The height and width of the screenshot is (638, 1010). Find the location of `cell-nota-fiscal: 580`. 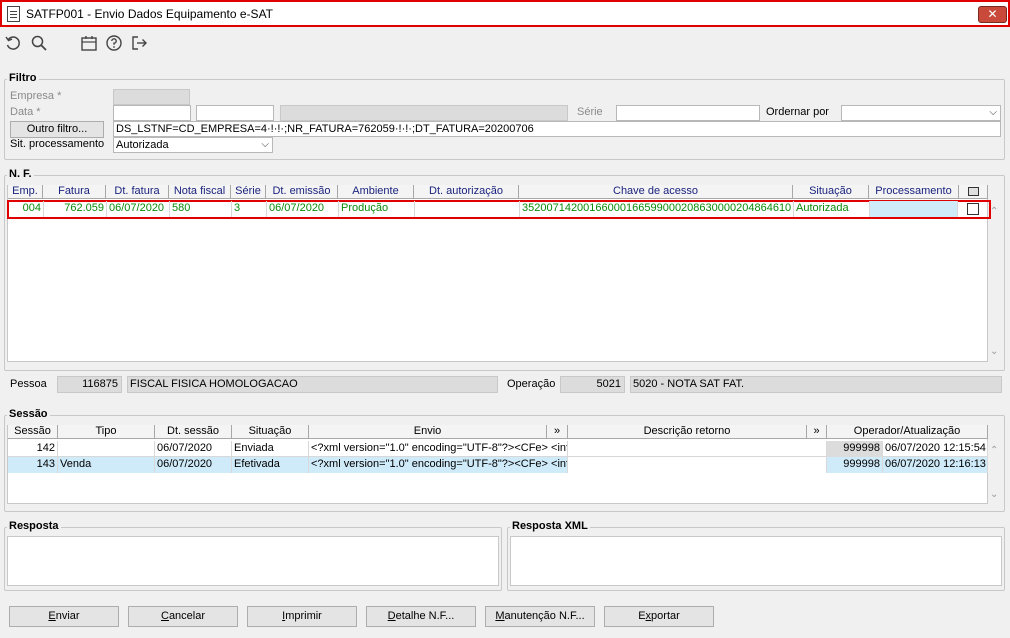

cell-nota-fiscal: 580 is located at coordinates (201, 209).